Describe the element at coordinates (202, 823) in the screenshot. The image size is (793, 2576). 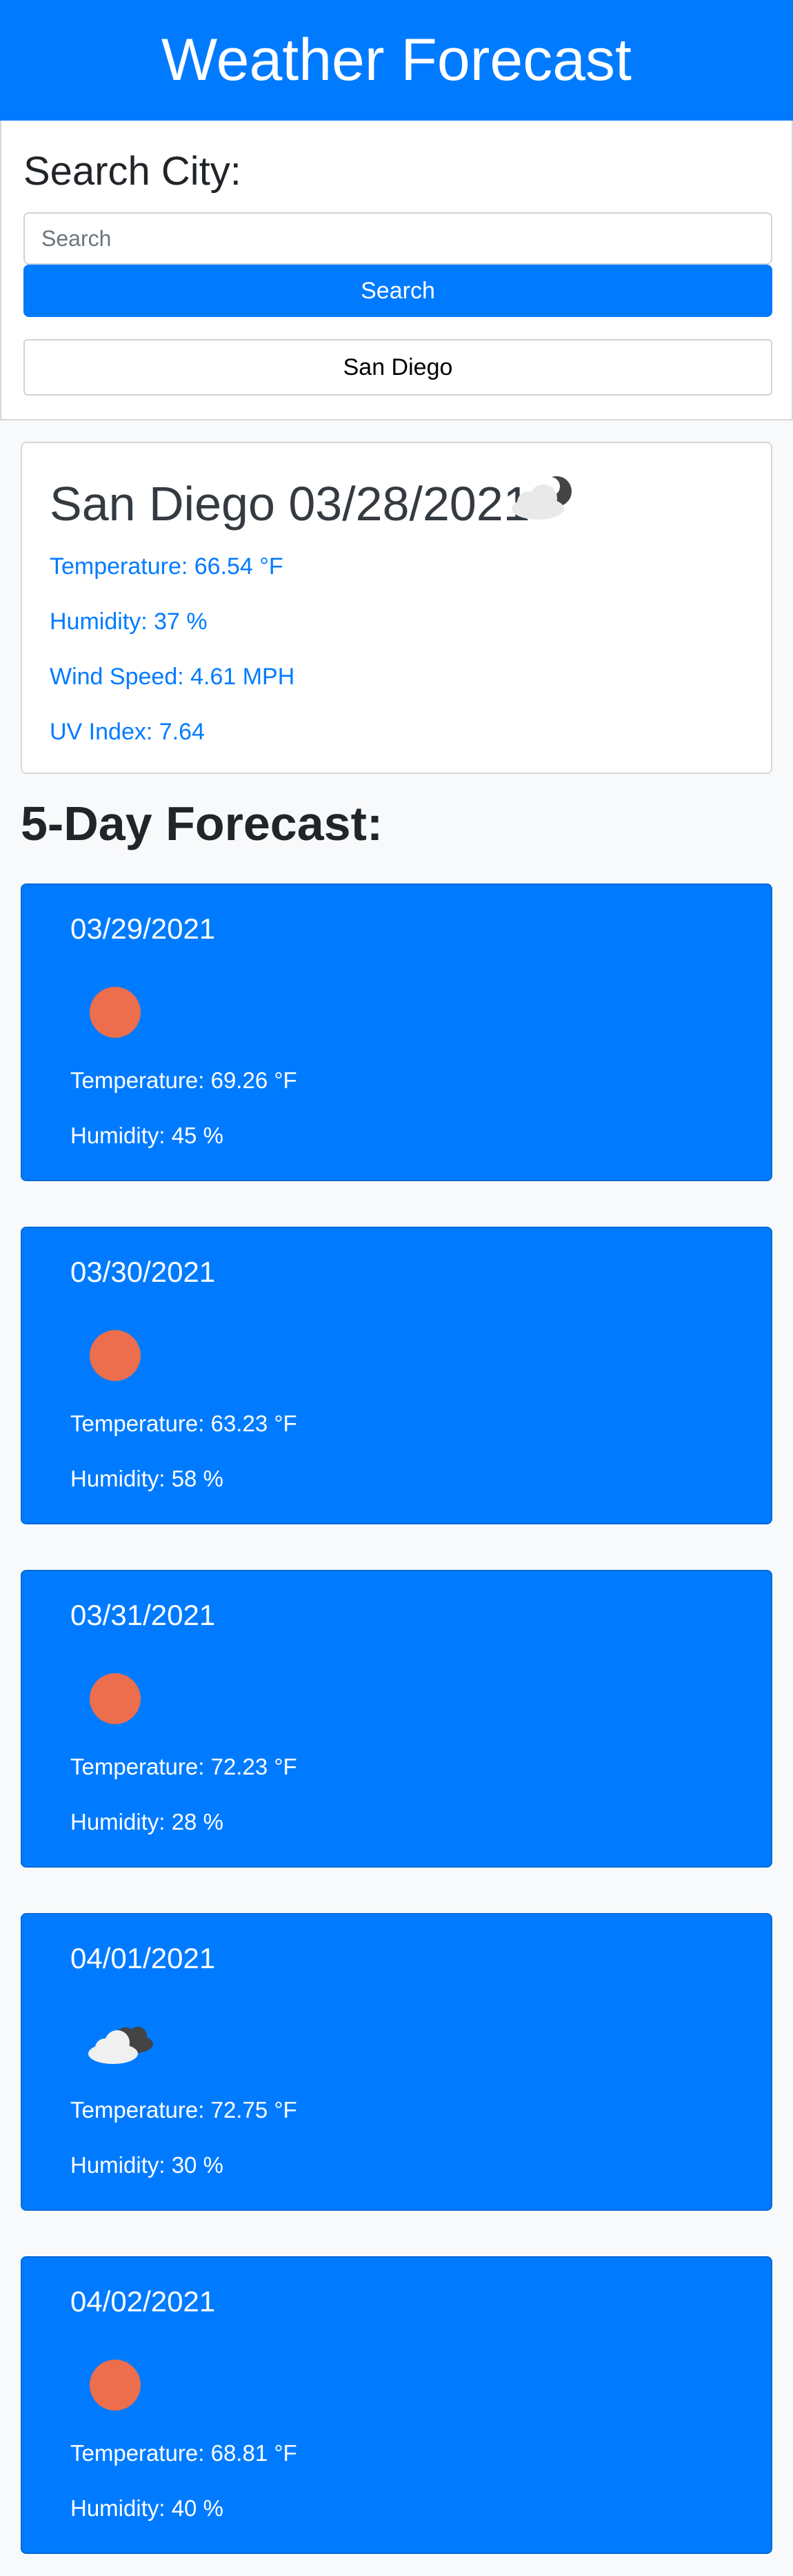
I see `forecast-title: 5-Day Forecast:` at that location.